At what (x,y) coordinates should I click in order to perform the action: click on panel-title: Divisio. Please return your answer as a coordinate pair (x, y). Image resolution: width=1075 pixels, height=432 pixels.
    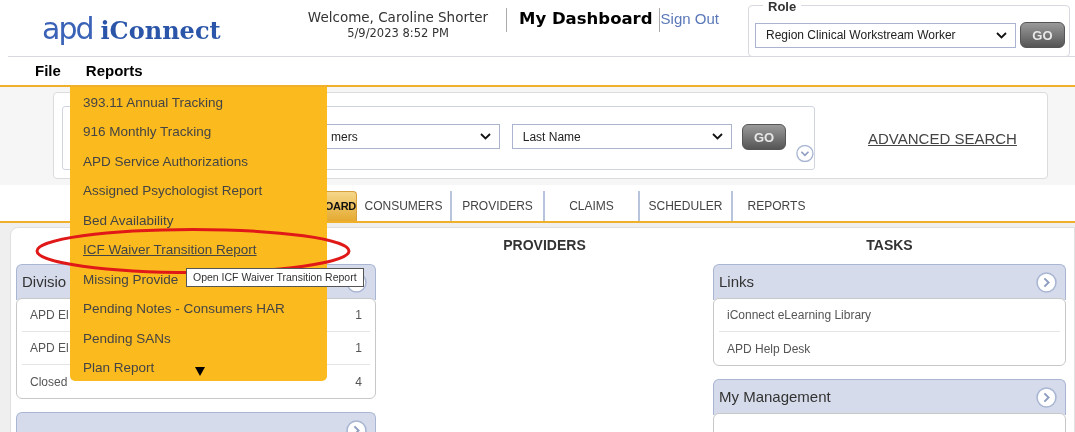
    Looking at the image, I should click on (44, 282).